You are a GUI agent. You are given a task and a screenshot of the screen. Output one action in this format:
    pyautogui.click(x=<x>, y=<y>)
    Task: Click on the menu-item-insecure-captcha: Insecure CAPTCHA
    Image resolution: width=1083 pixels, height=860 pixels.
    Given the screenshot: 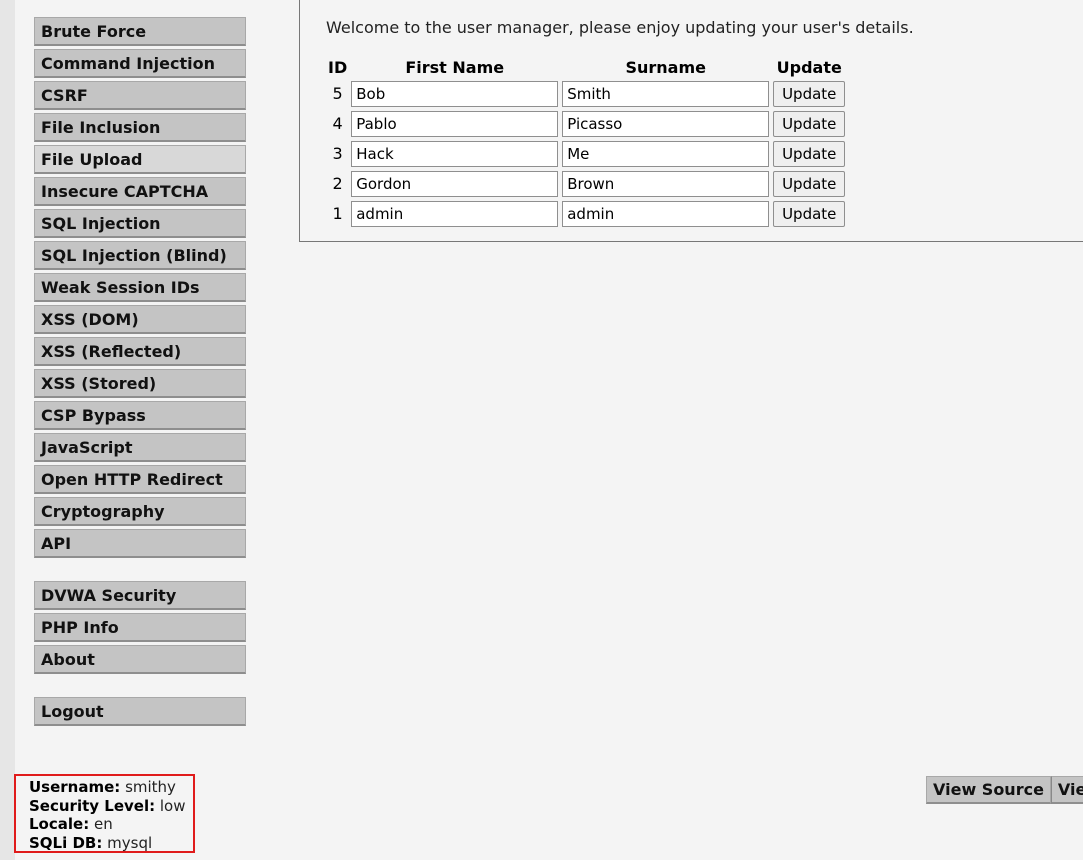 What is the action you would take?
    pyautogui.click(x=140, y=191)
    